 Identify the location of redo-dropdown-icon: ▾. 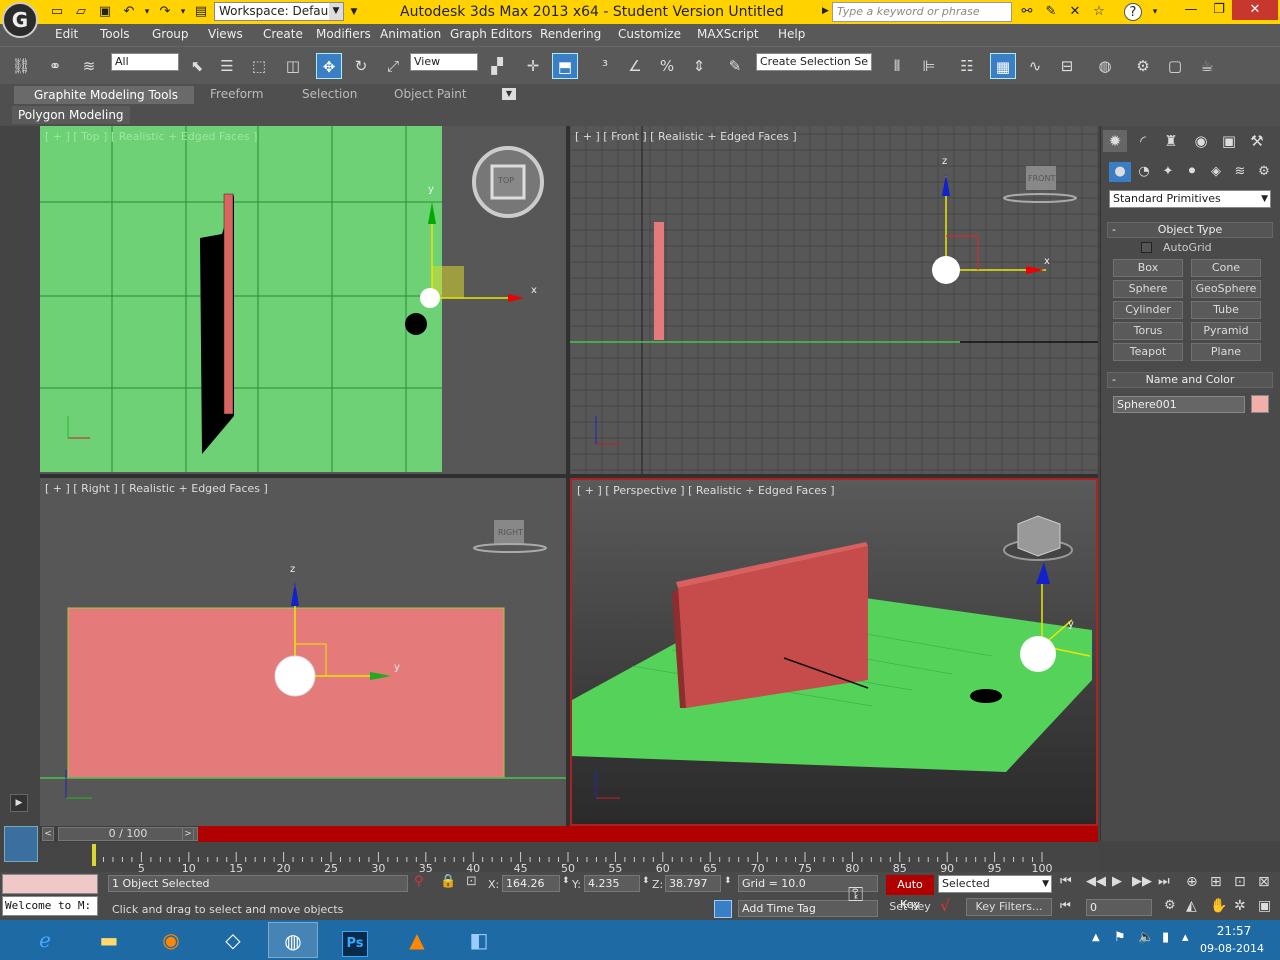
(183, 12).